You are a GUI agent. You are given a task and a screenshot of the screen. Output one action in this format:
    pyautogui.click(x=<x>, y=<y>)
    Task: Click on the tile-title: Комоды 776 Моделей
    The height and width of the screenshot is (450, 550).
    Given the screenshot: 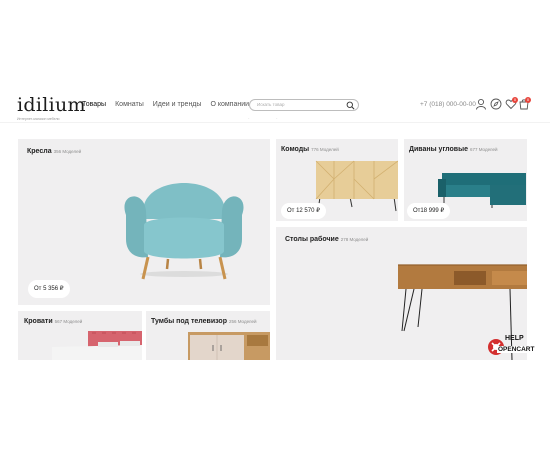 What is the action you would take?
    pyautogui.click(x=310, y=149)
    